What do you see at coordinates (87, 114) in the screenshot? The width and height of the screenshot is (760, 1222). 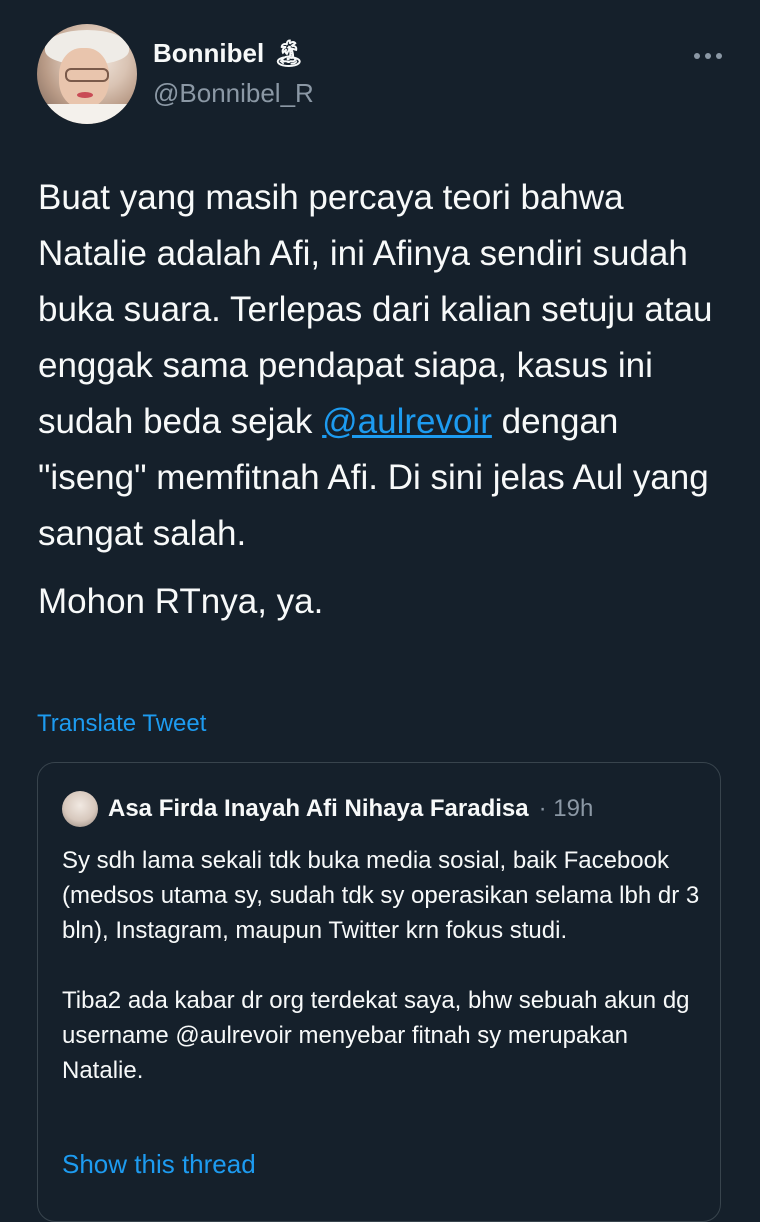 I see `avatar-shirt-shape` at bounding box center [87, 114].